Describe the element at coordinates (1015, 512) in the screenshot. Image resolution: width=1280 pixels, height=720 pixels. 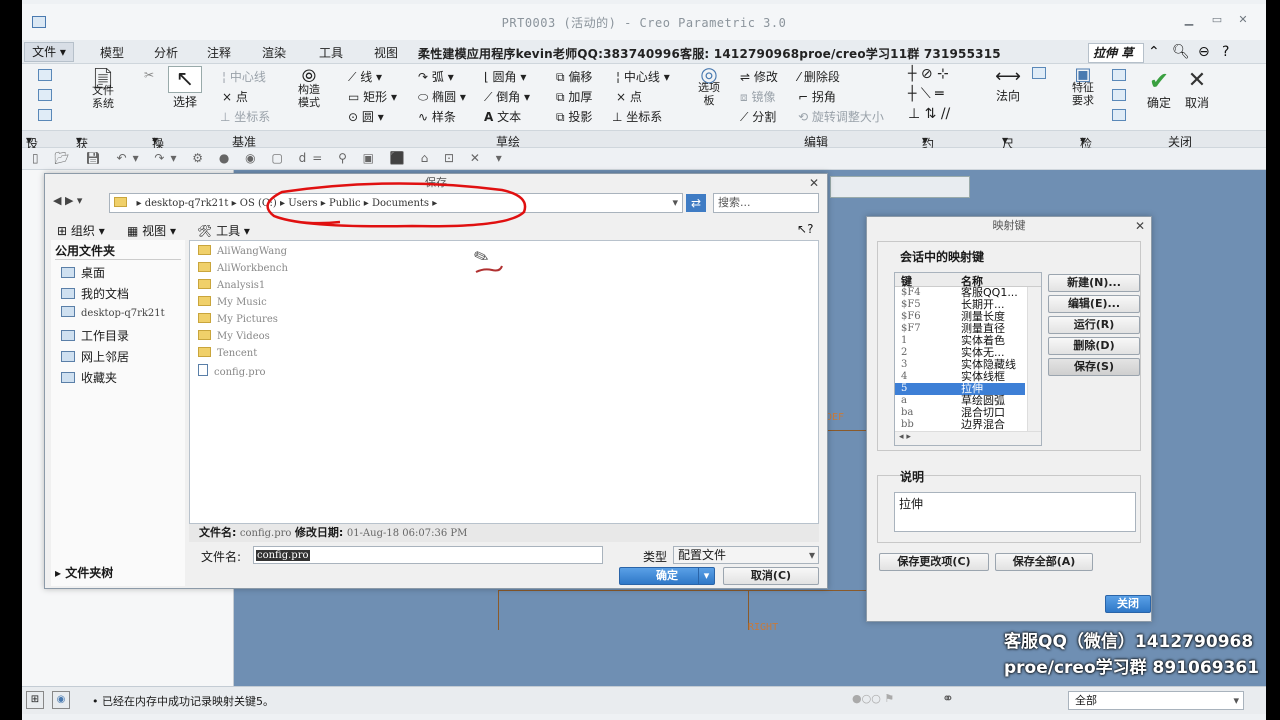
I see `description-field: 拉伸` at that location.